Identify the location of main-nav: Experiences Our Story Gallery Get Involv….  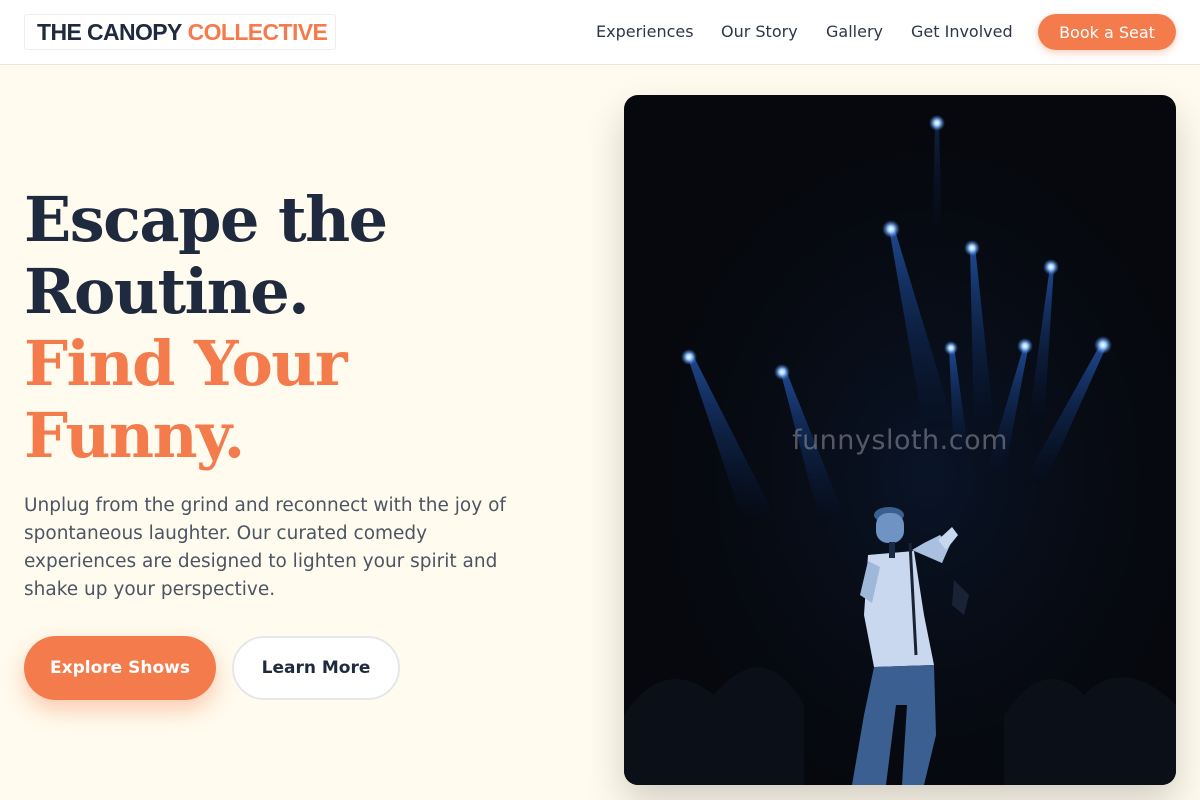
(600, 32).